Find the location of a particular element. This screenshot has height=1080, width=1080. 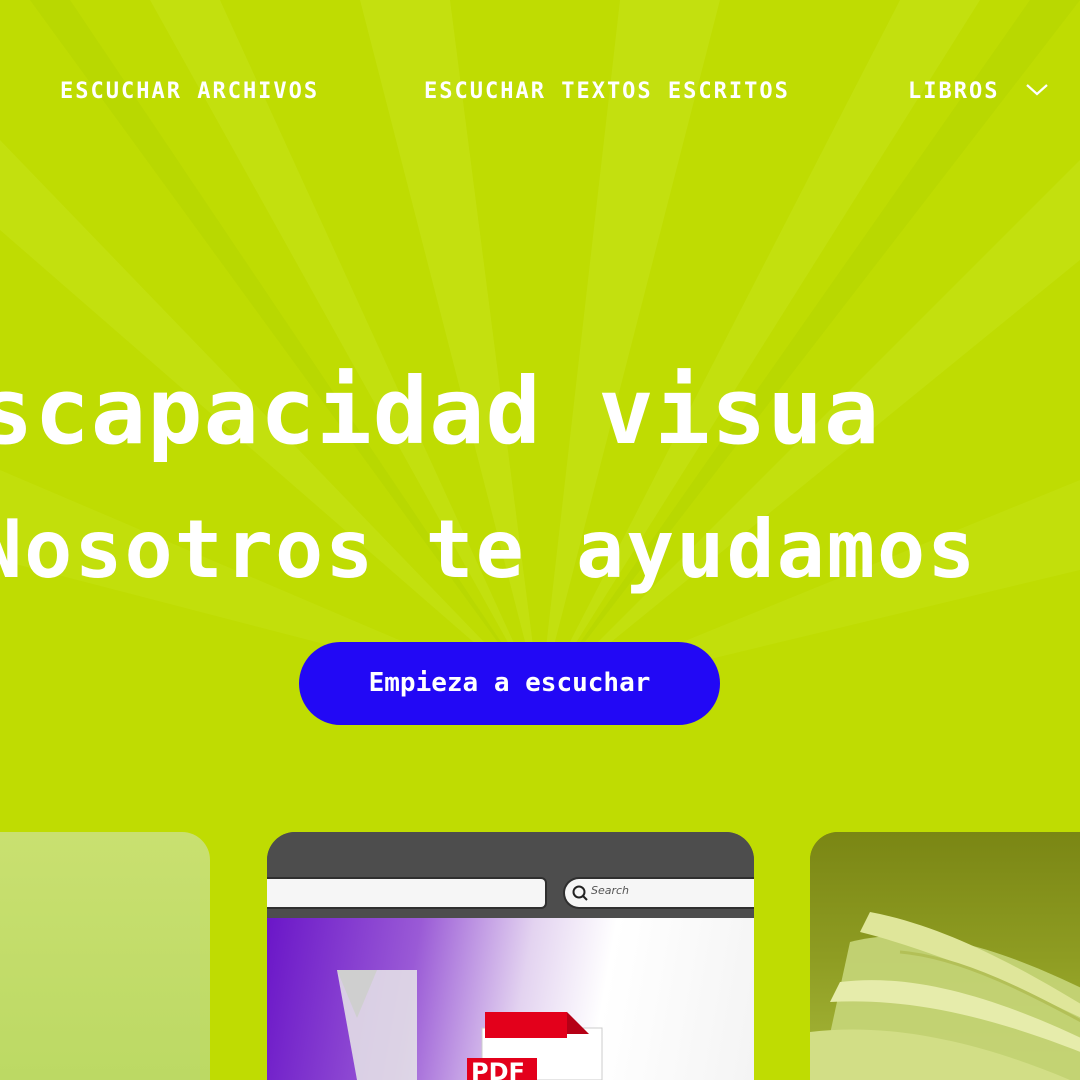

search-field-illustration: Search is located at coordinates (658, 893).